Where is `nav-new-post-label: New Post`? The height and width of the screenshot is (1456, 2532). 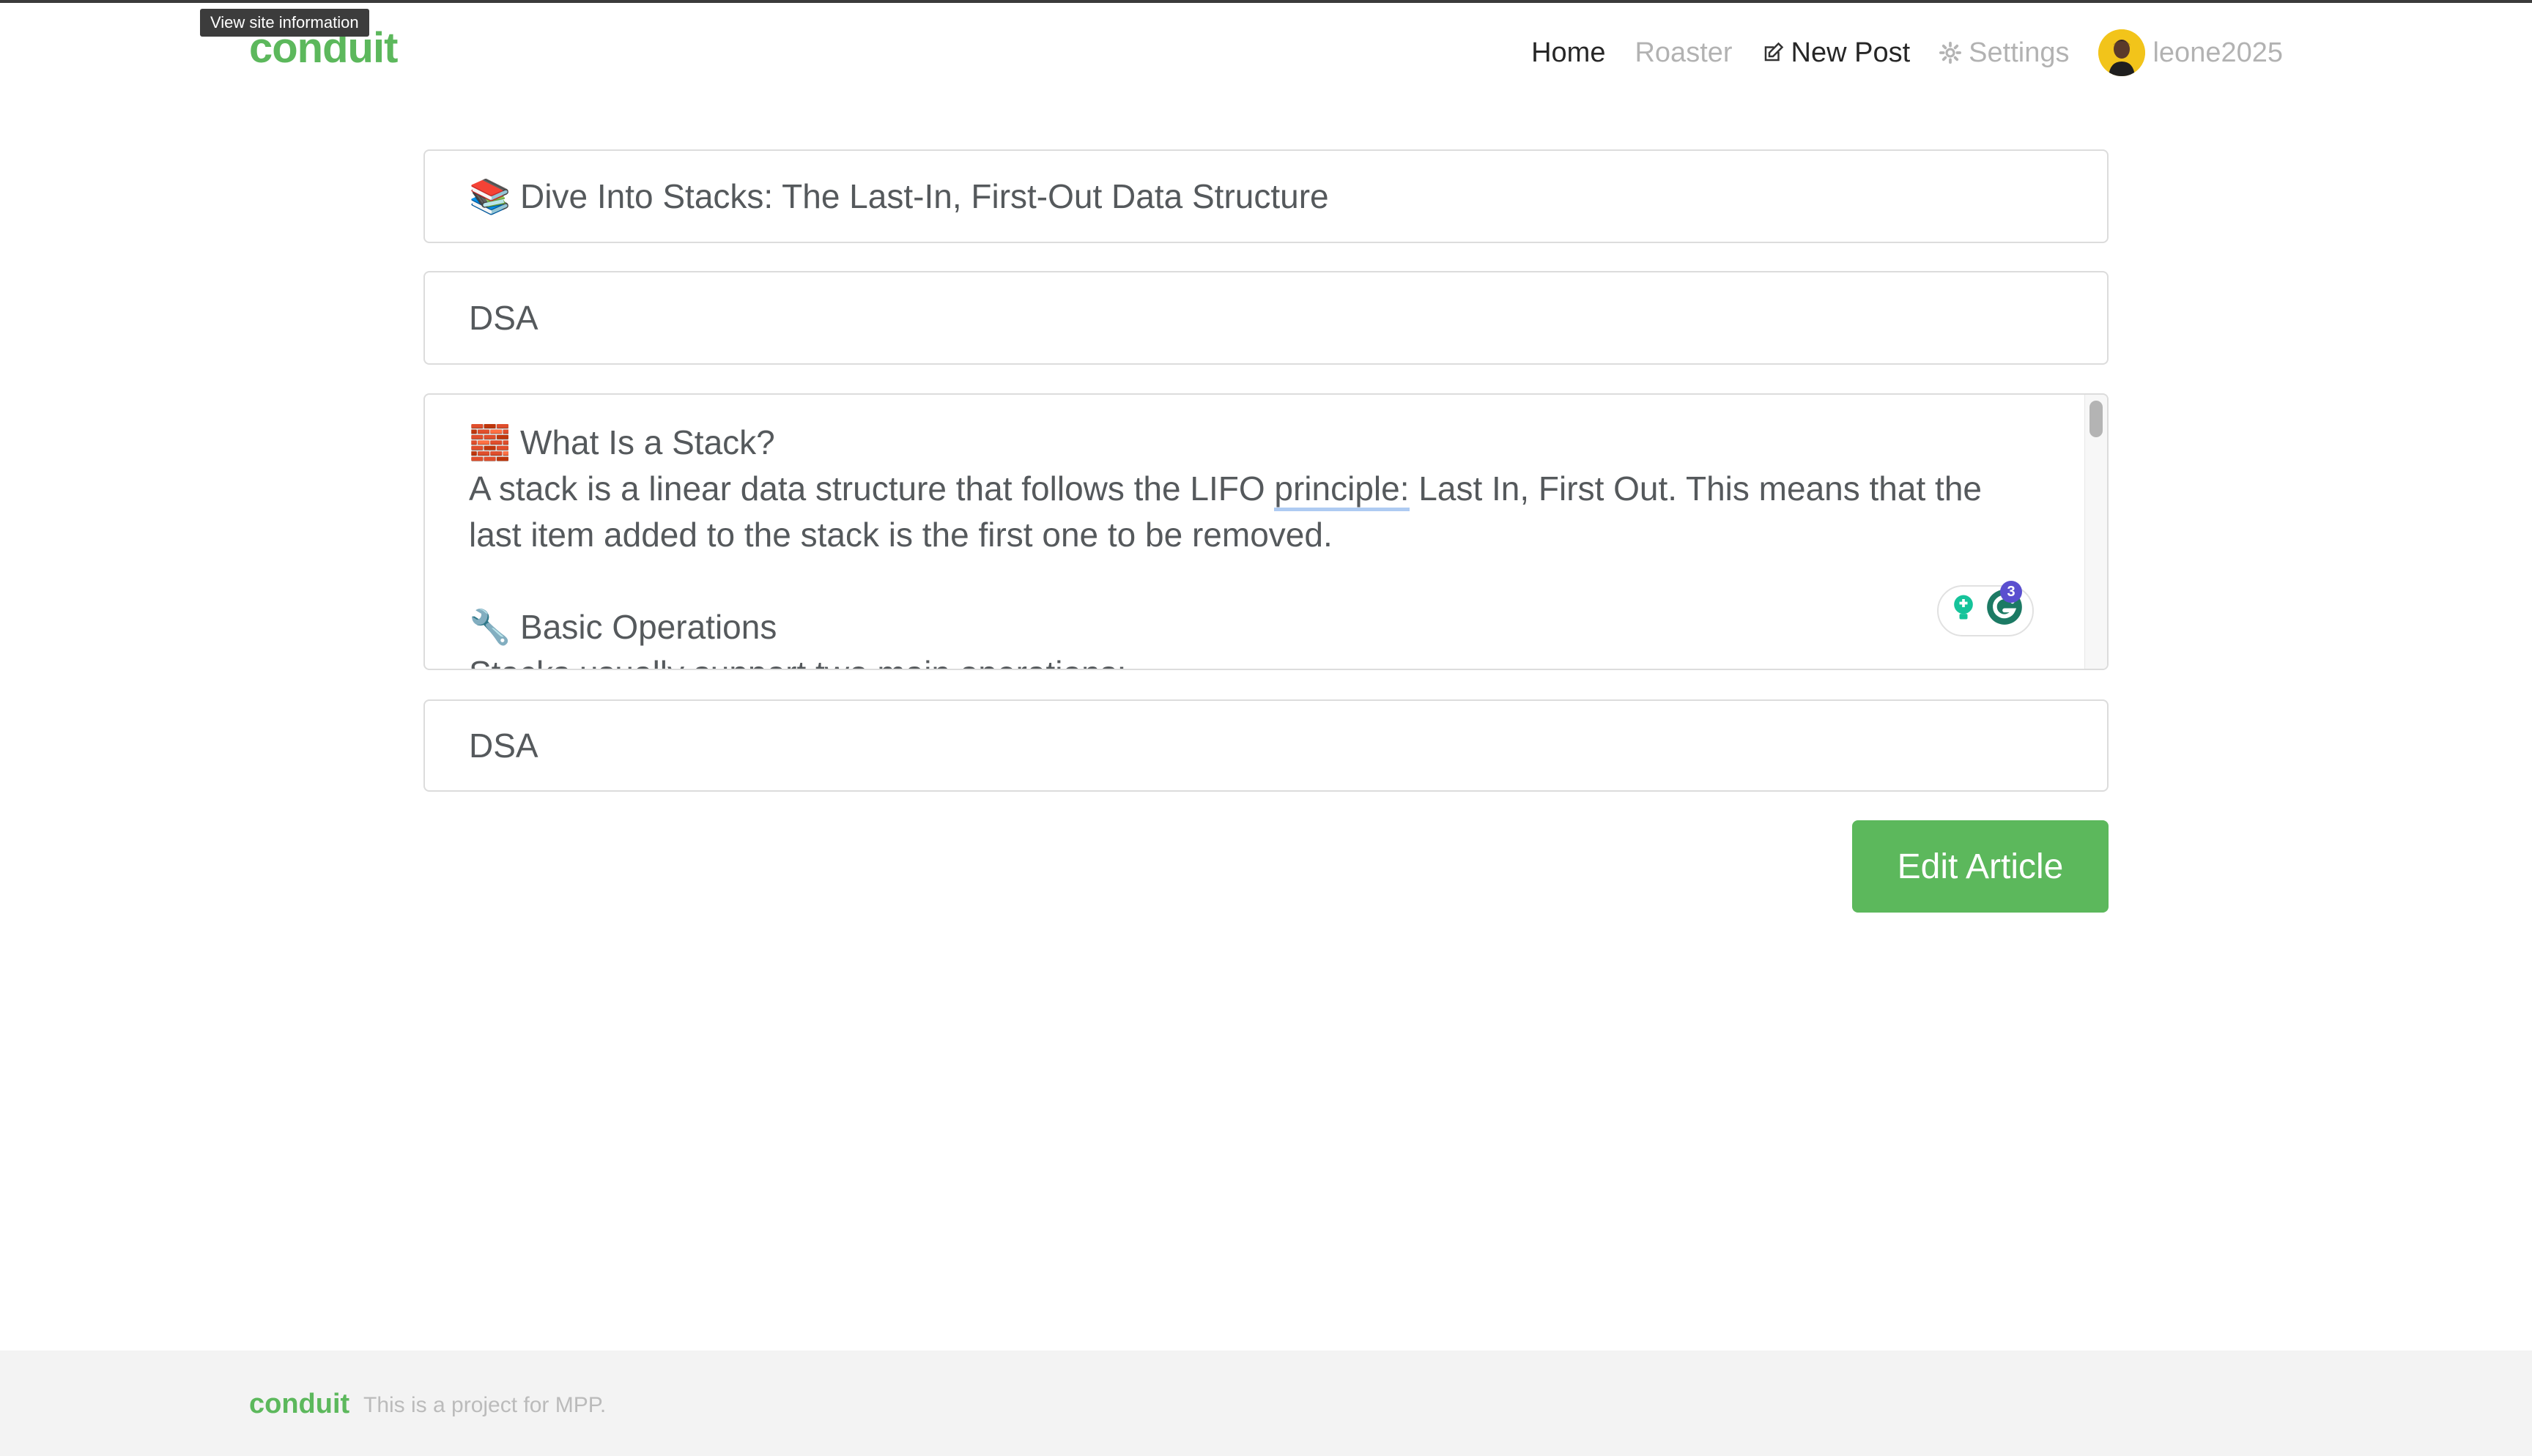
nav-new-post-label: New Post is located at coordinates (1851, 52).